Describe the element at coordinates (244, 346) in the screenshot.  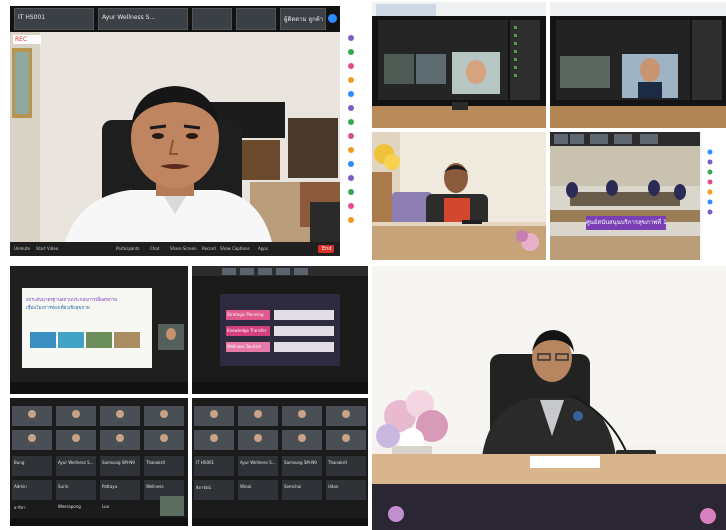
I see `slide-item-3: Wellness Tourism` at that location.